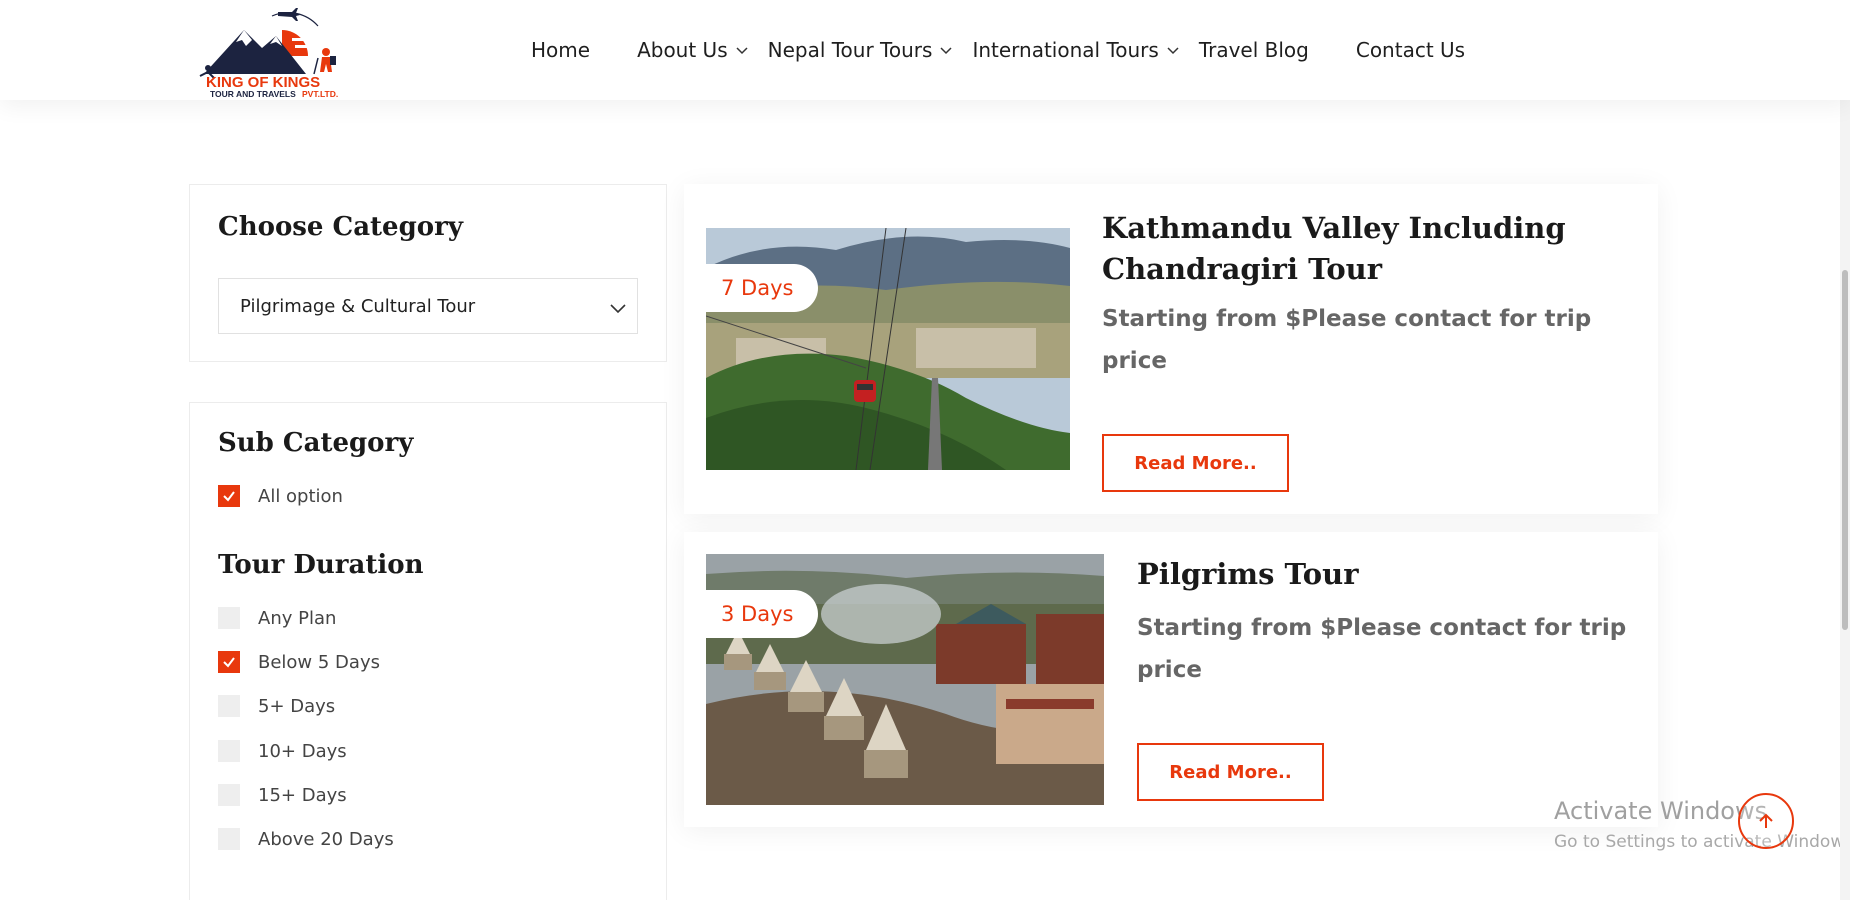  Describe the element at coordinates (1661, 811) in the screenshot. I see `activate-windows-title: Activate Windows` at that location.